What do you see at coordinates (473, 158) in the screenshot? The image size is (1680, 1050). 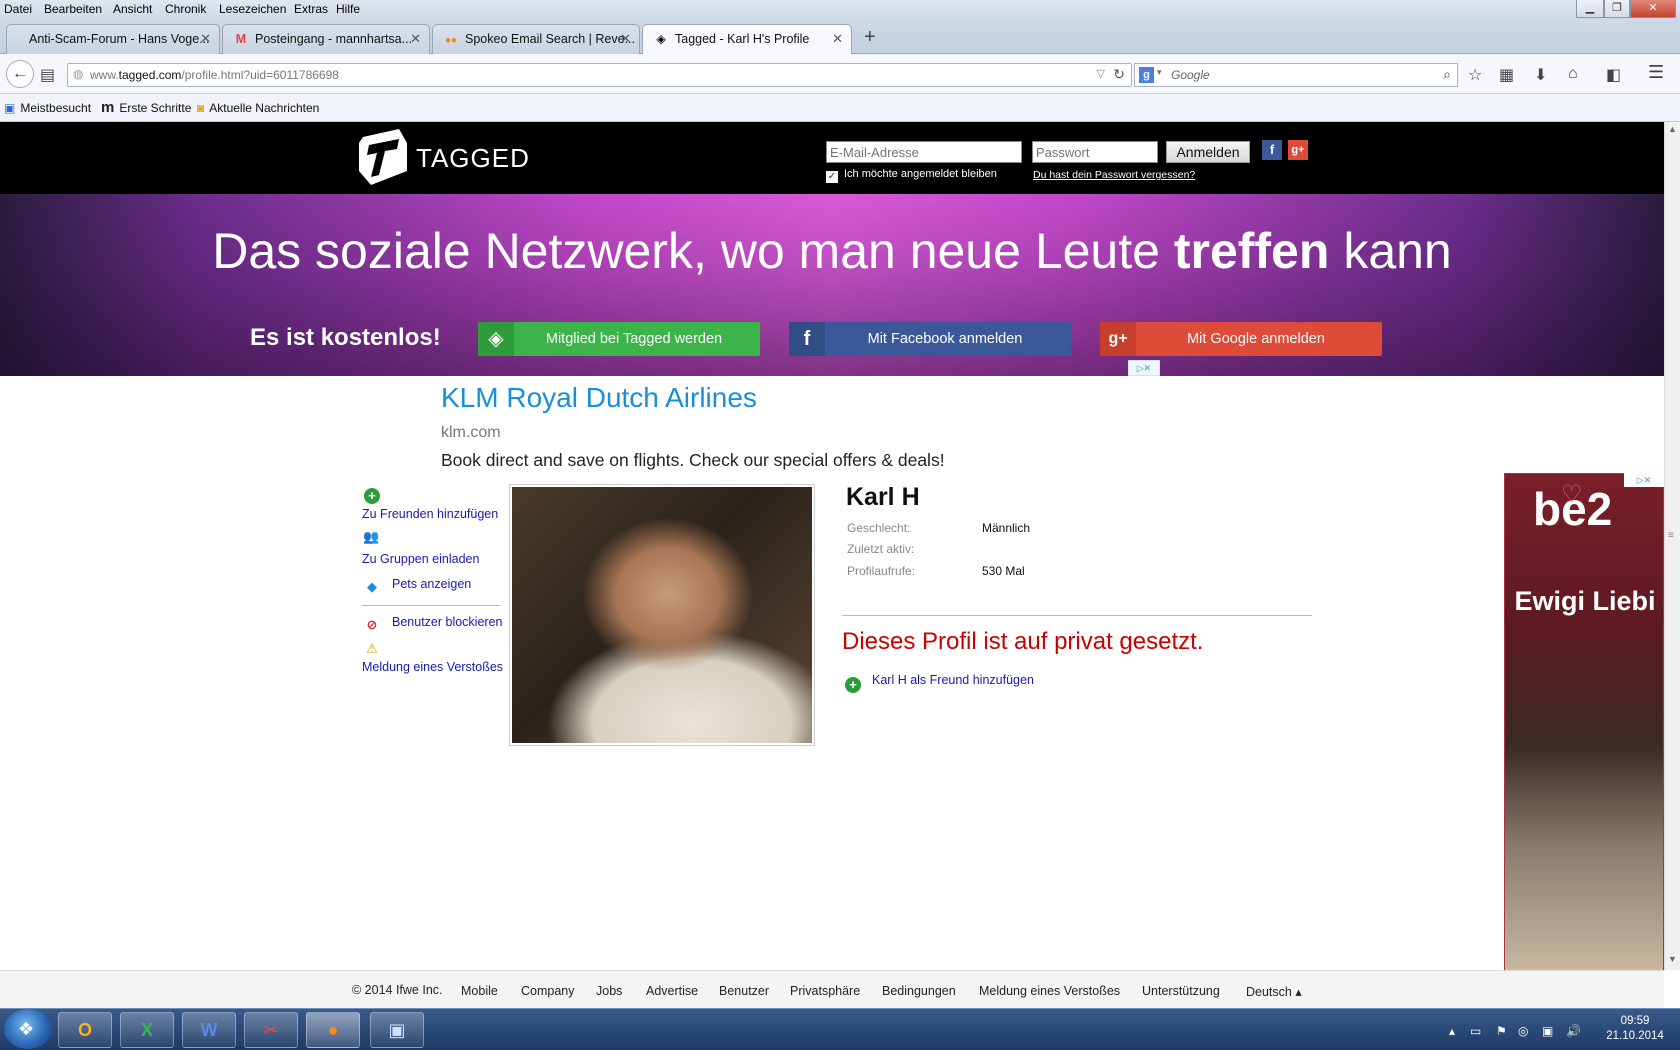 I see `site-logo-text: TAGGED` at bounding box center [473, 158].